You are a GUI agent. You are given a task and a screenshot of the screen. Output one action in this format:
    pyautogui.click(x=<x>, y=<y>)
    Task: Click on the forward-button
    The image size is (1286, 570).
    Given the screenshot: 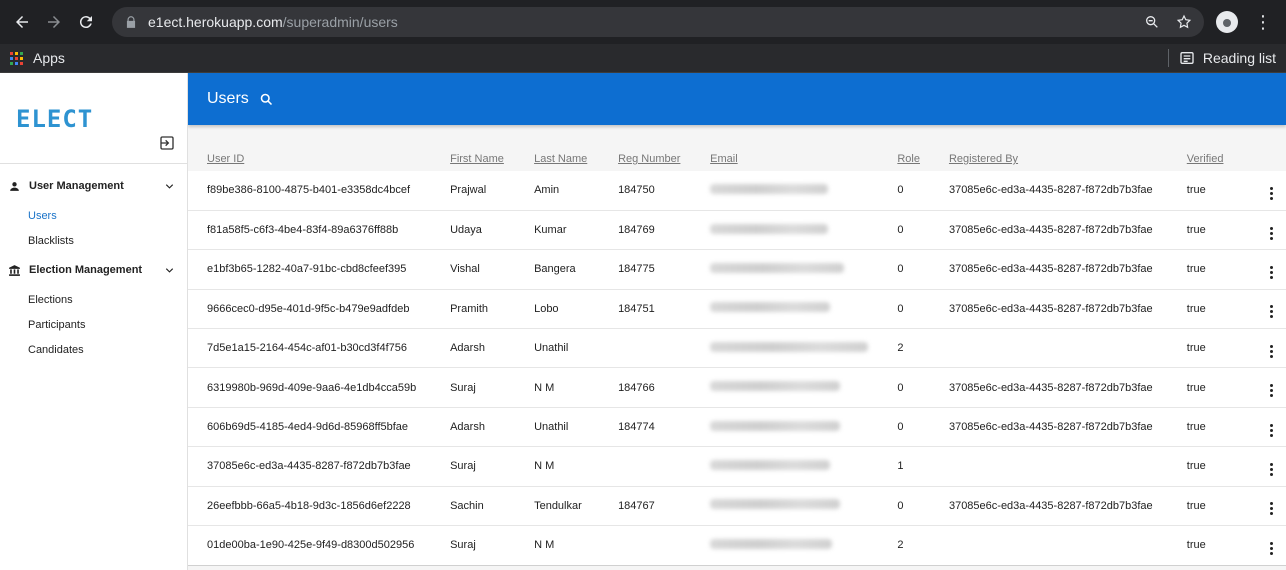 What is the action you would take?
    pyautogui.click(x=54, y=22)
    